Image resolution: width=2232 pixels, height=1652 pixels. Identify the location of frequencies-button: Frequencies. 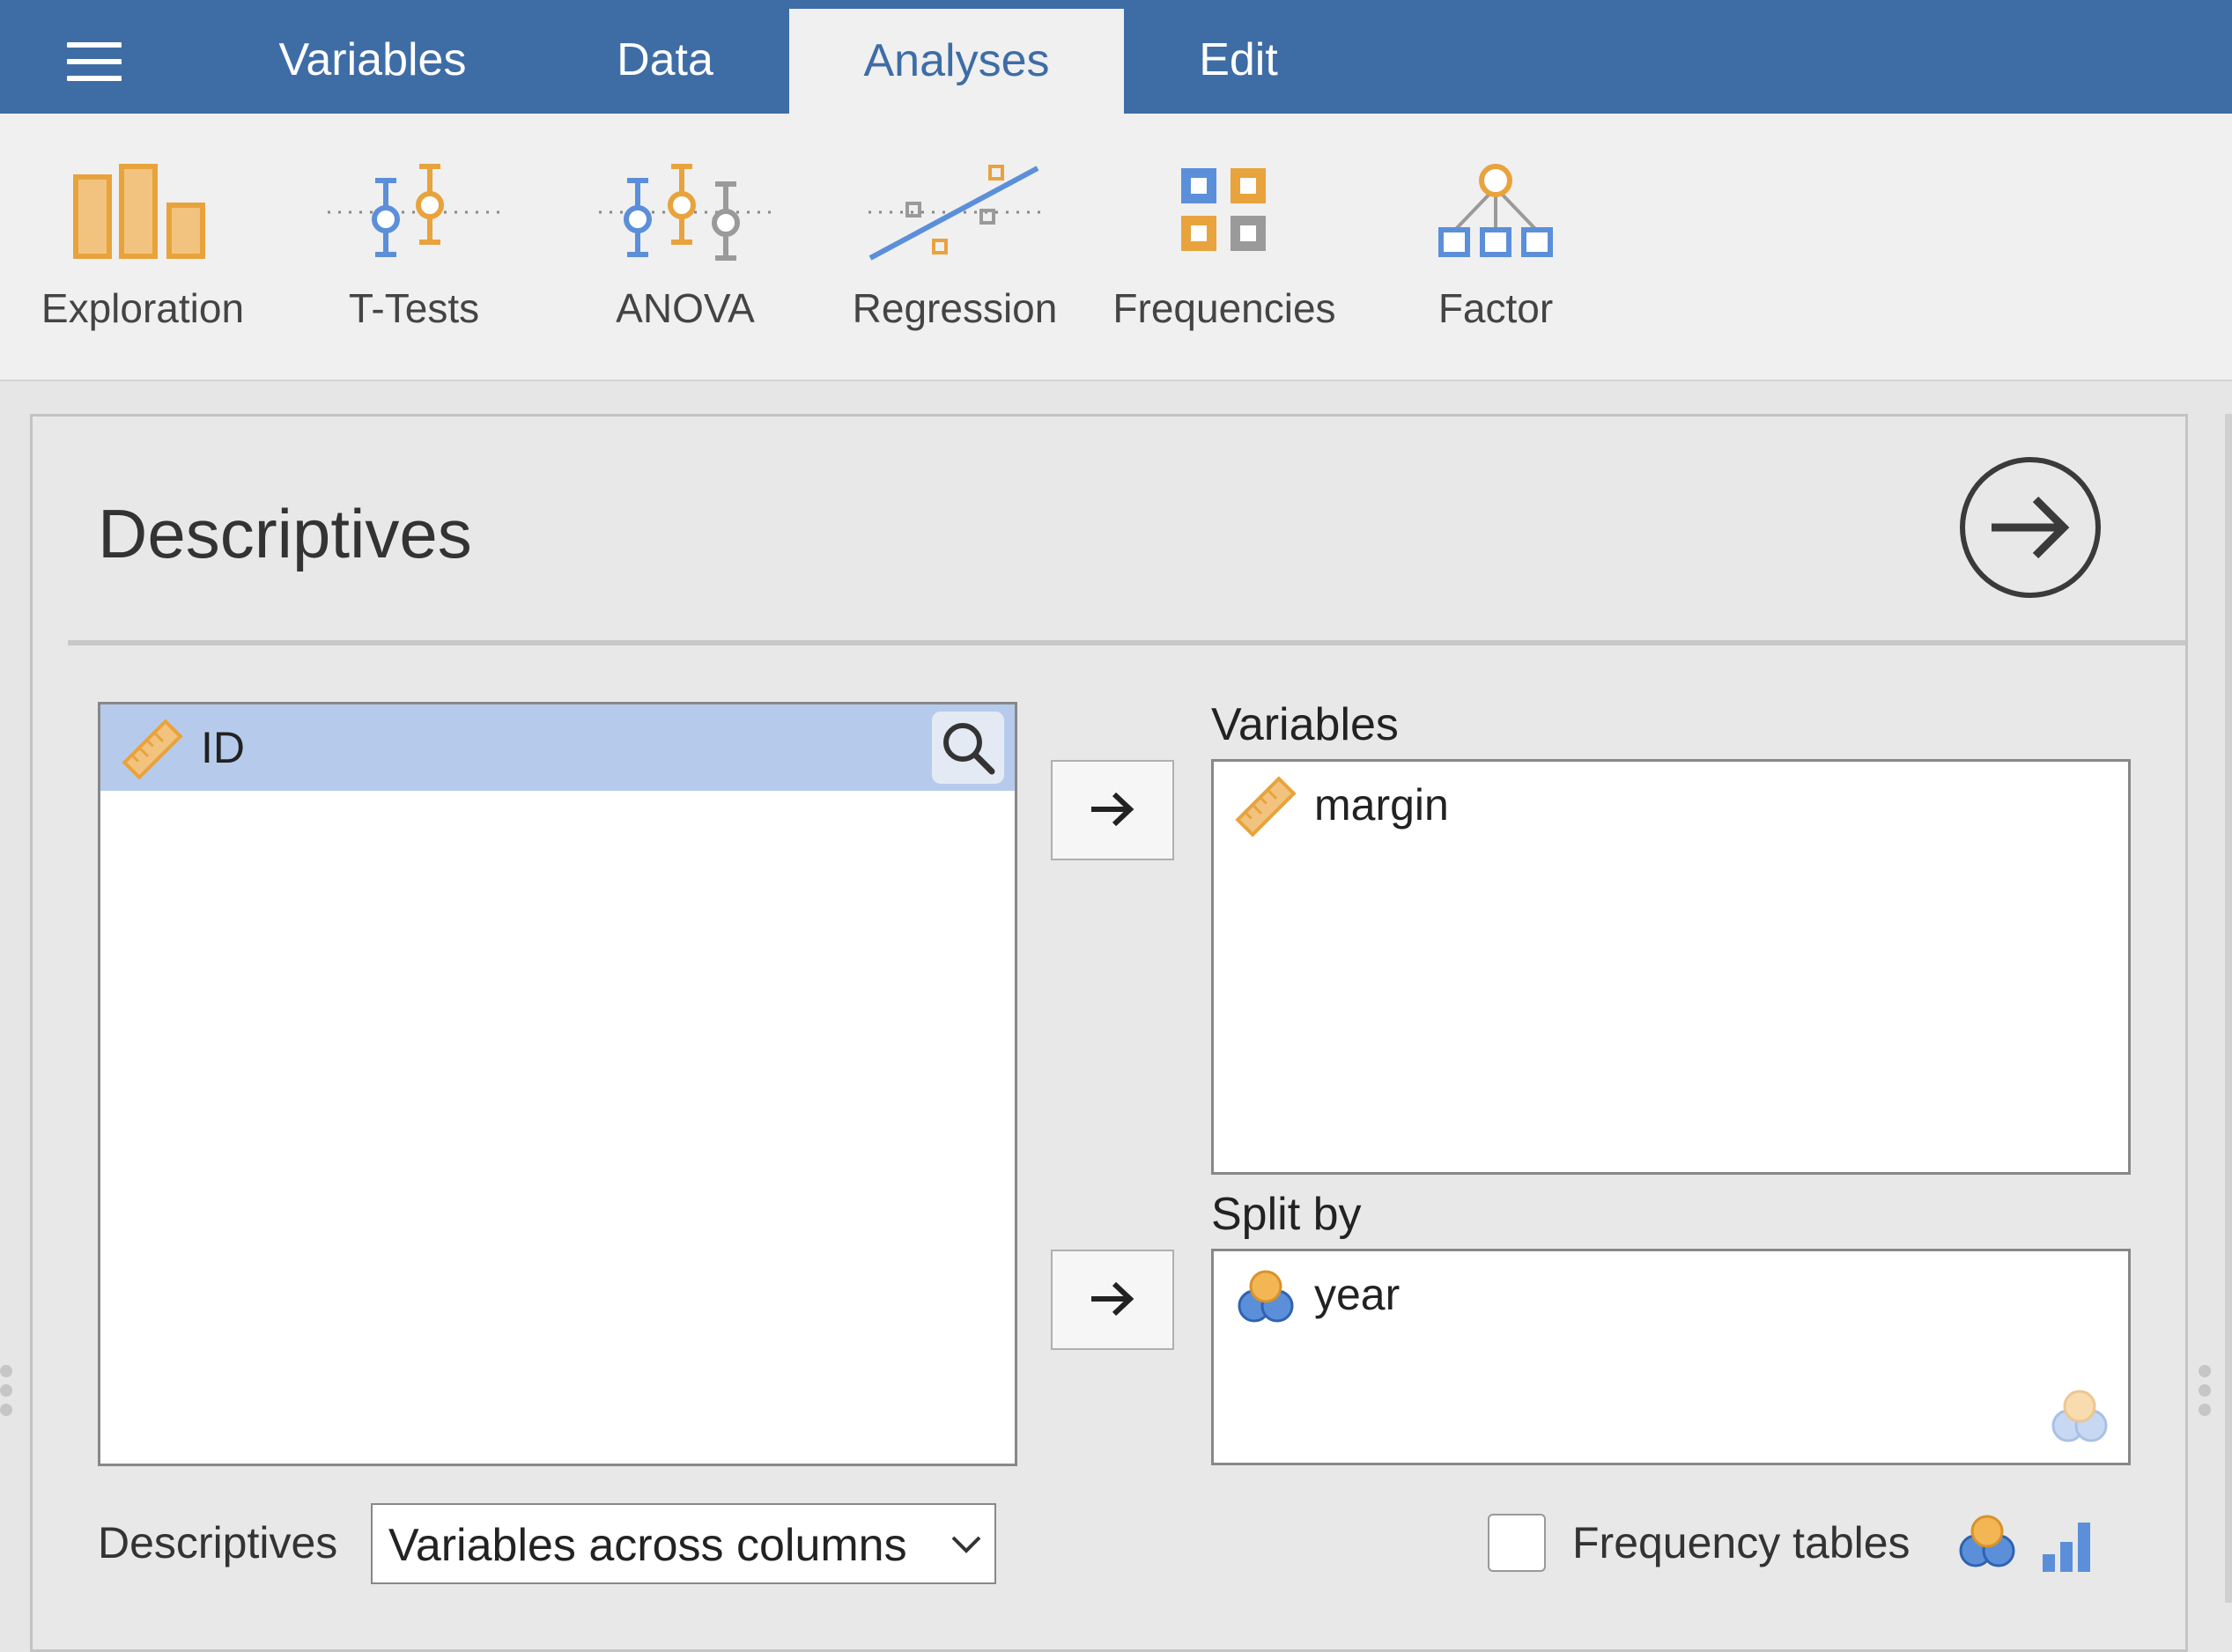
(1224, 246).